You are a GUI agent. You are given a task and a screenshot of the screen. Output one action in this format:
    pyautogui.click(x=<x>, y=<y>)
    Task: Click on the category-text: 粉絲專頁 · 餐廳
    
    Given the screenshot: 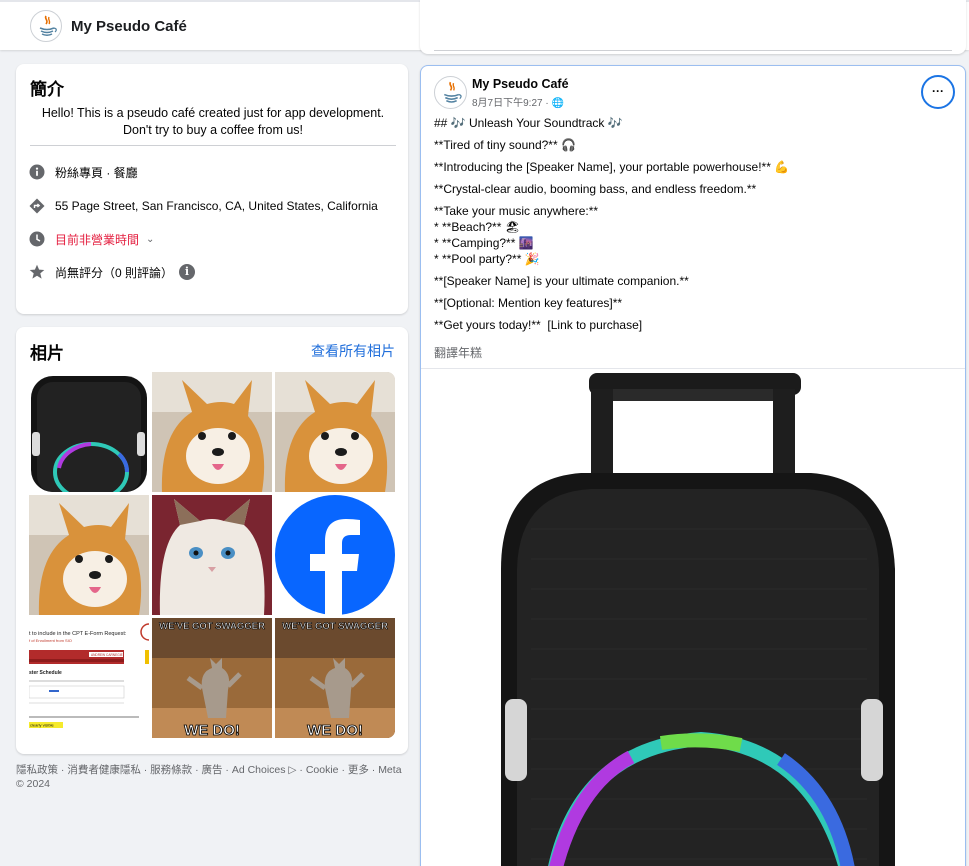 What is the action you would take?
    pyautogui.click(x=96, y=172)
    